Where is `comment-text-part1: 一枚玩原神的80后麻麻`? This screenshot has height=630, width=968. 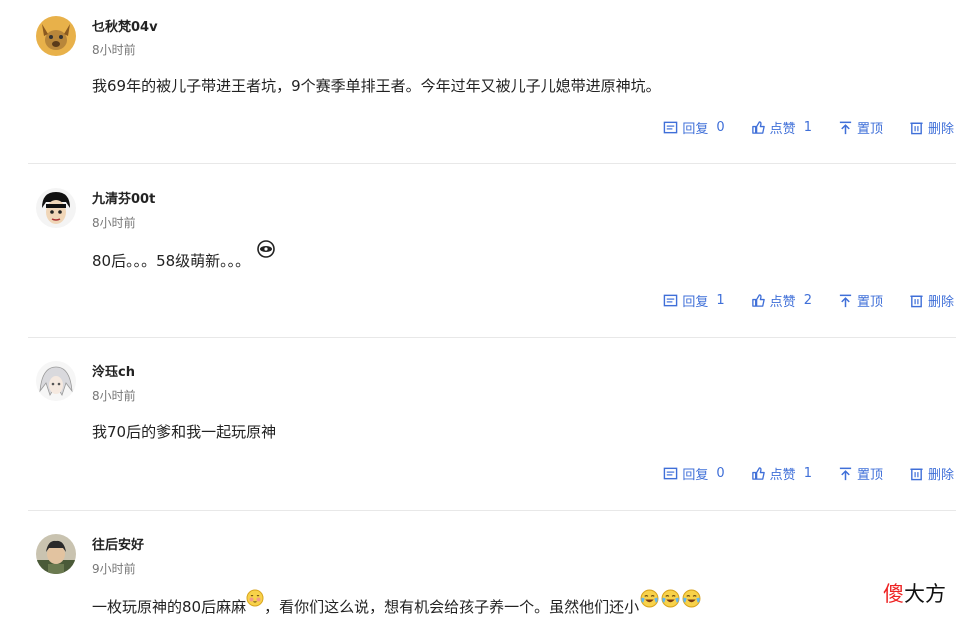 comment-text-part1: 一枚玩原神的80后麻麻 is located at coordinates (169, 607).